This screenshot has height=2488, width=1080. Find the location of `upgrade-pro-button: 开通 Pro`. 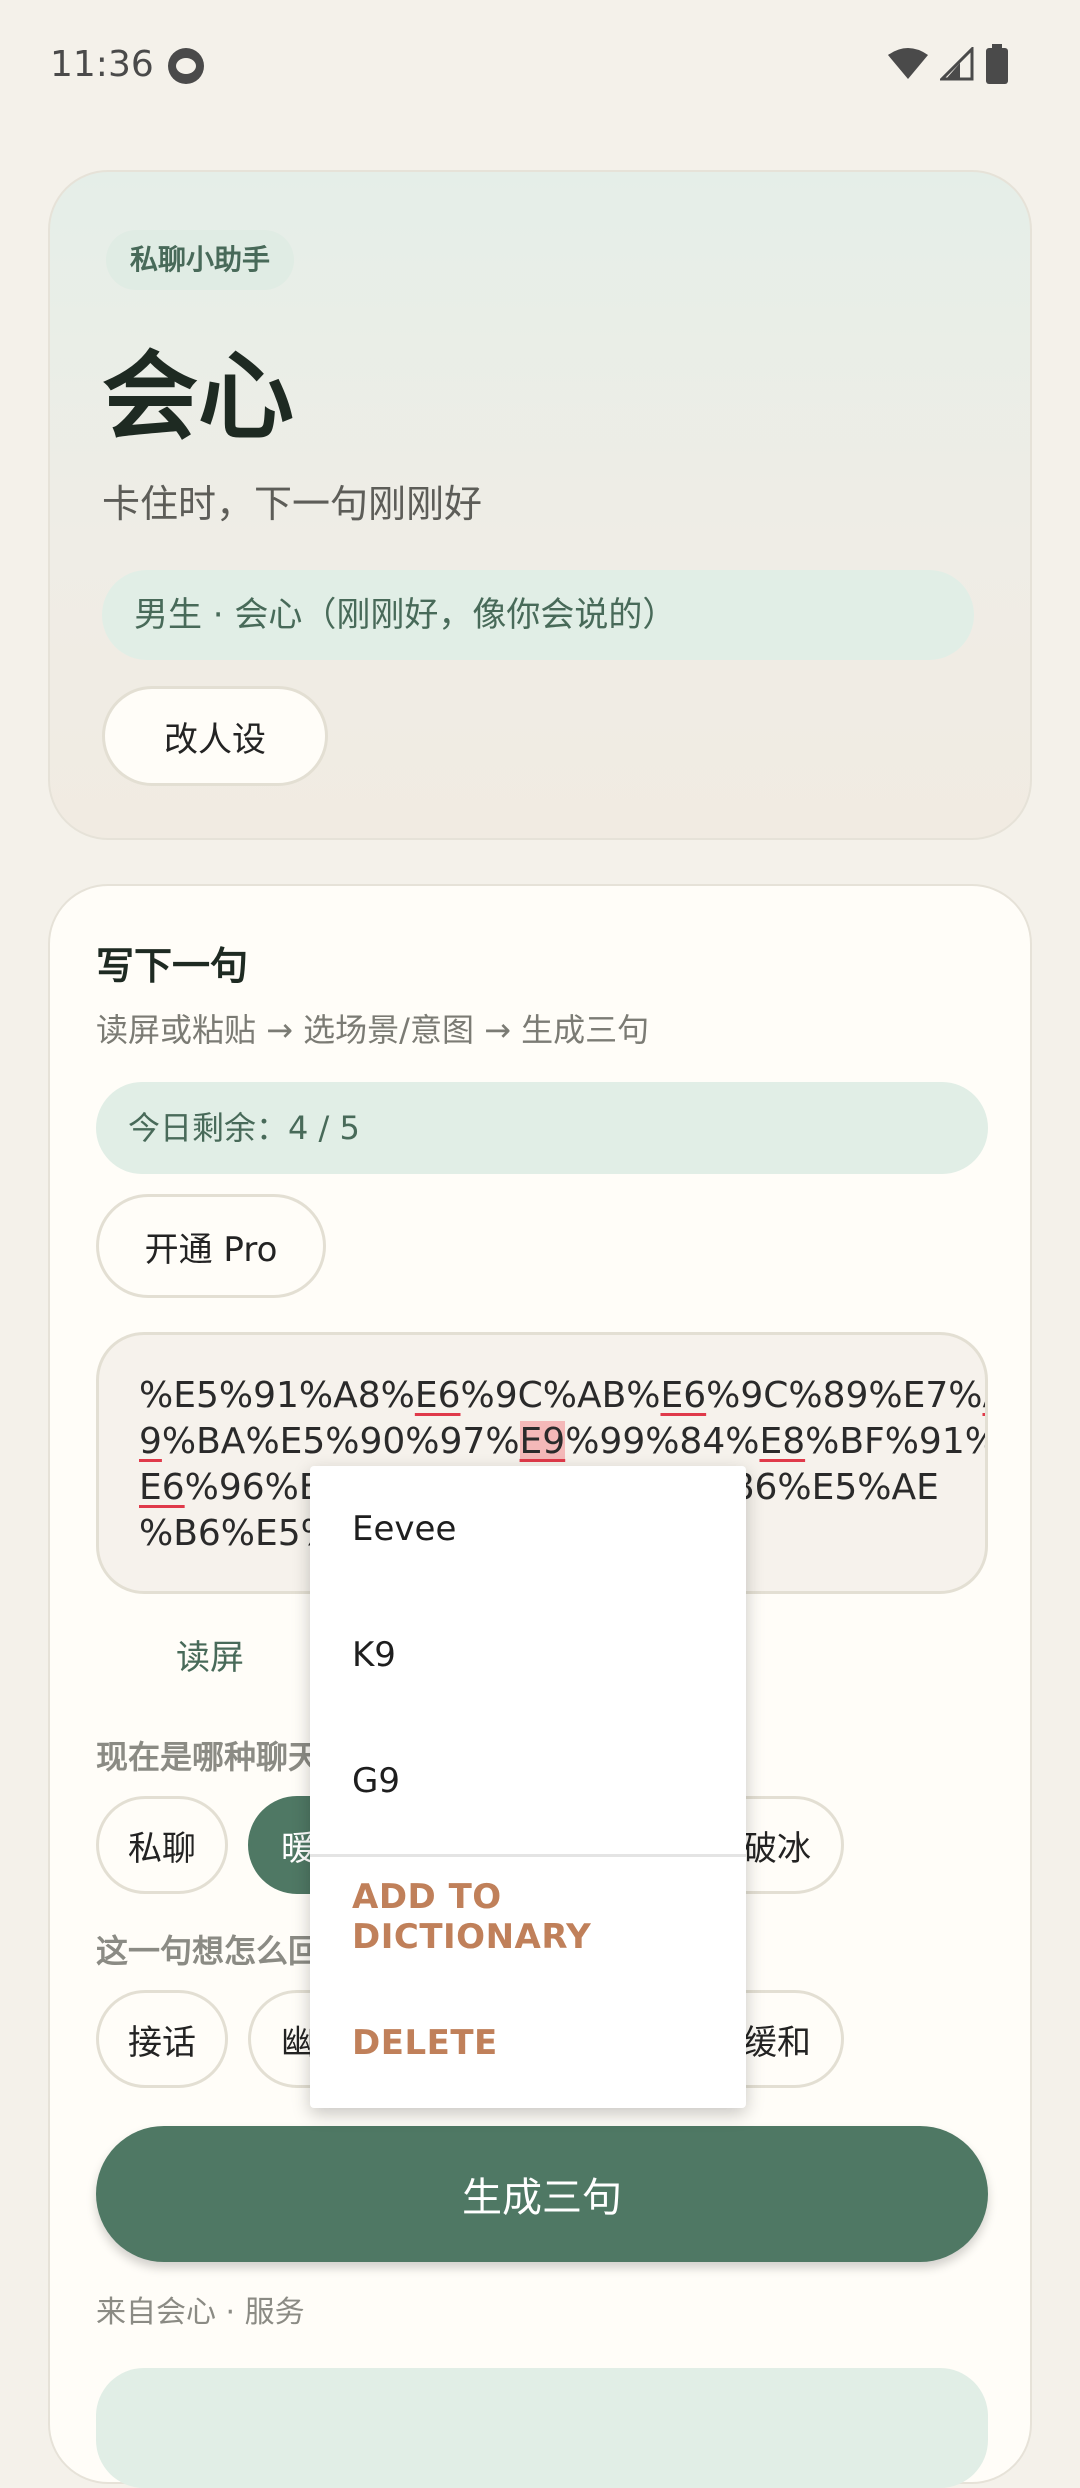

upgrade-pro-button: 开通 Pro is located at coordinates (211, 1246).